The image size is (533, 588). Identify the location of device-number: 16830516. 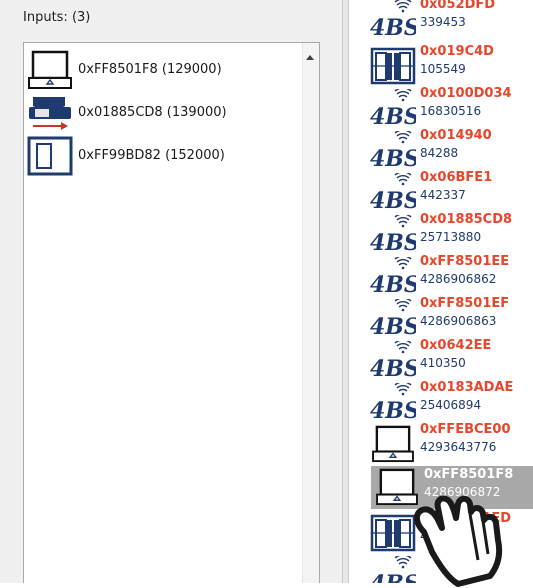
(451, 111).